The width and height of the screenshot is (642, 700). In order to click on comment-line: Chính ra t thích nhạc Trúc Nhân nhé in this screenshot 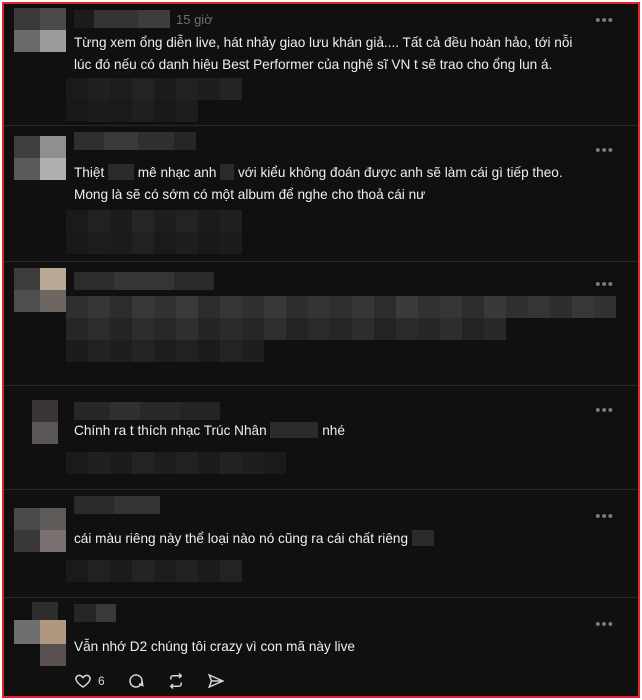, I will do `click(209, 430)`.